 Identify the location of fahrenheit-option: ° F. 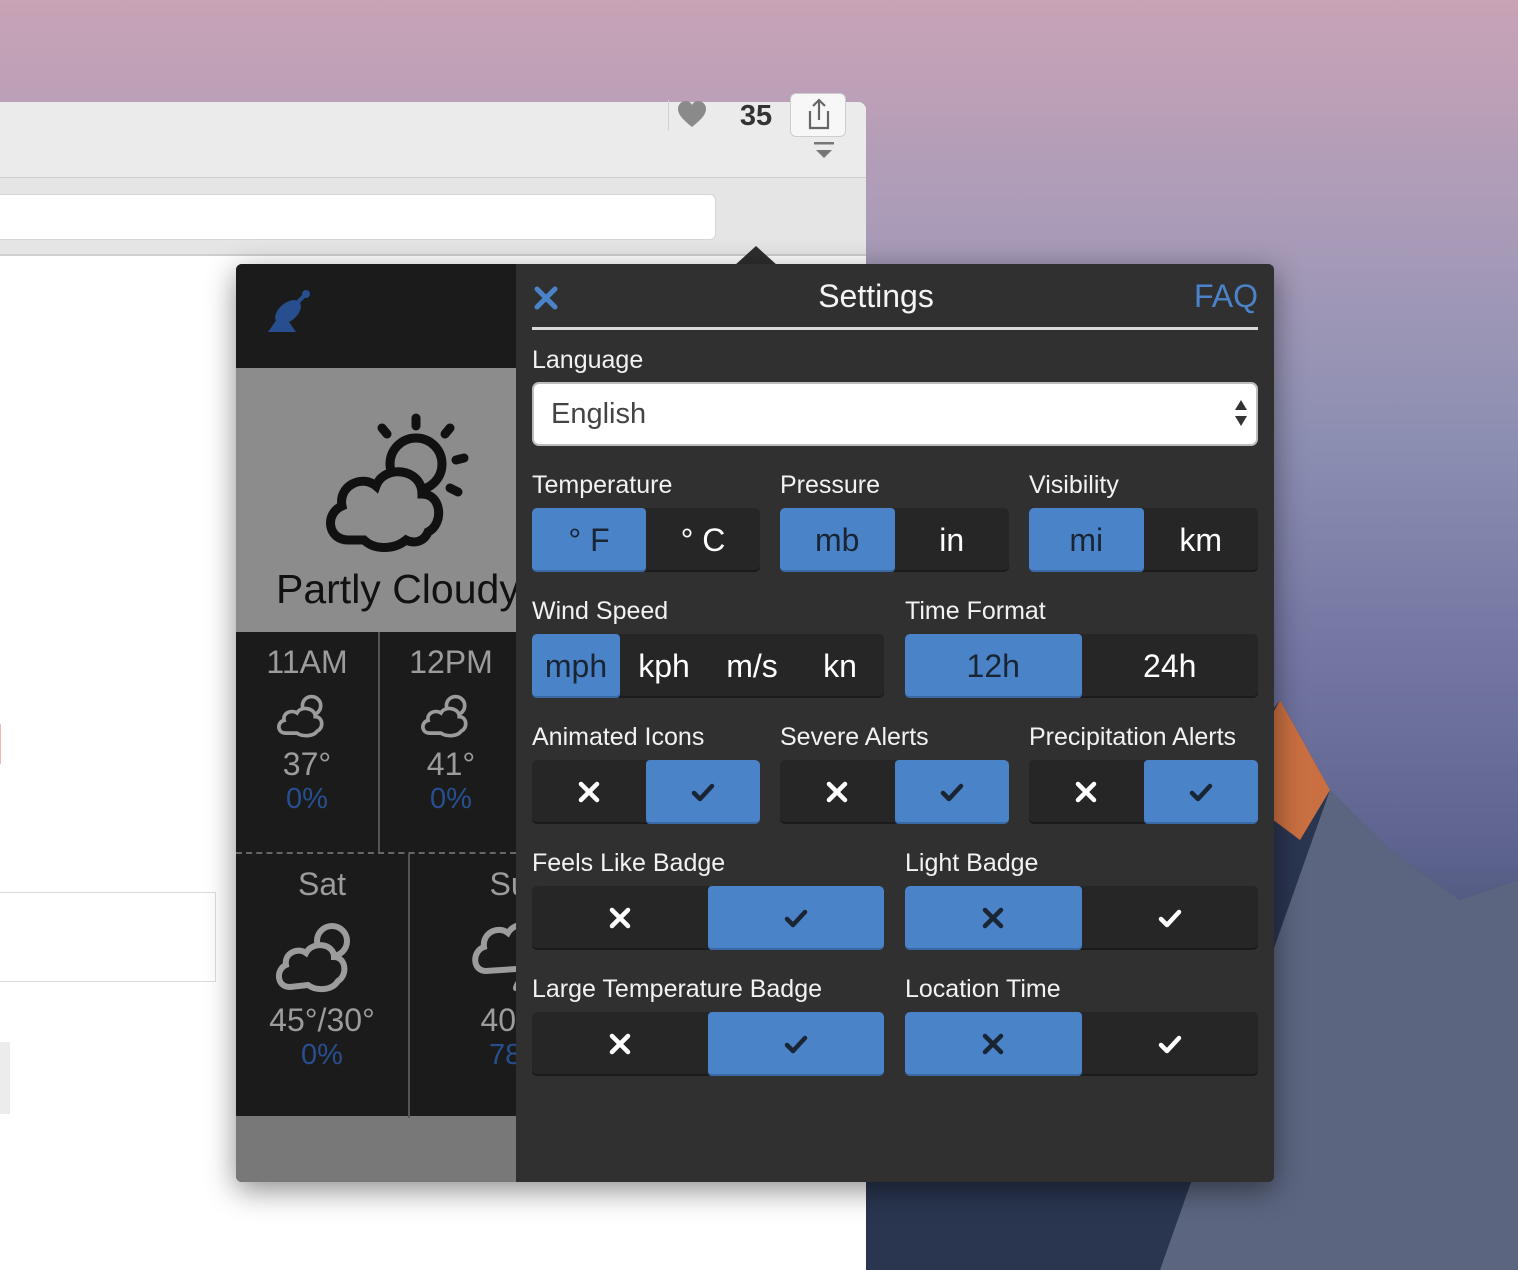
(589, 540).